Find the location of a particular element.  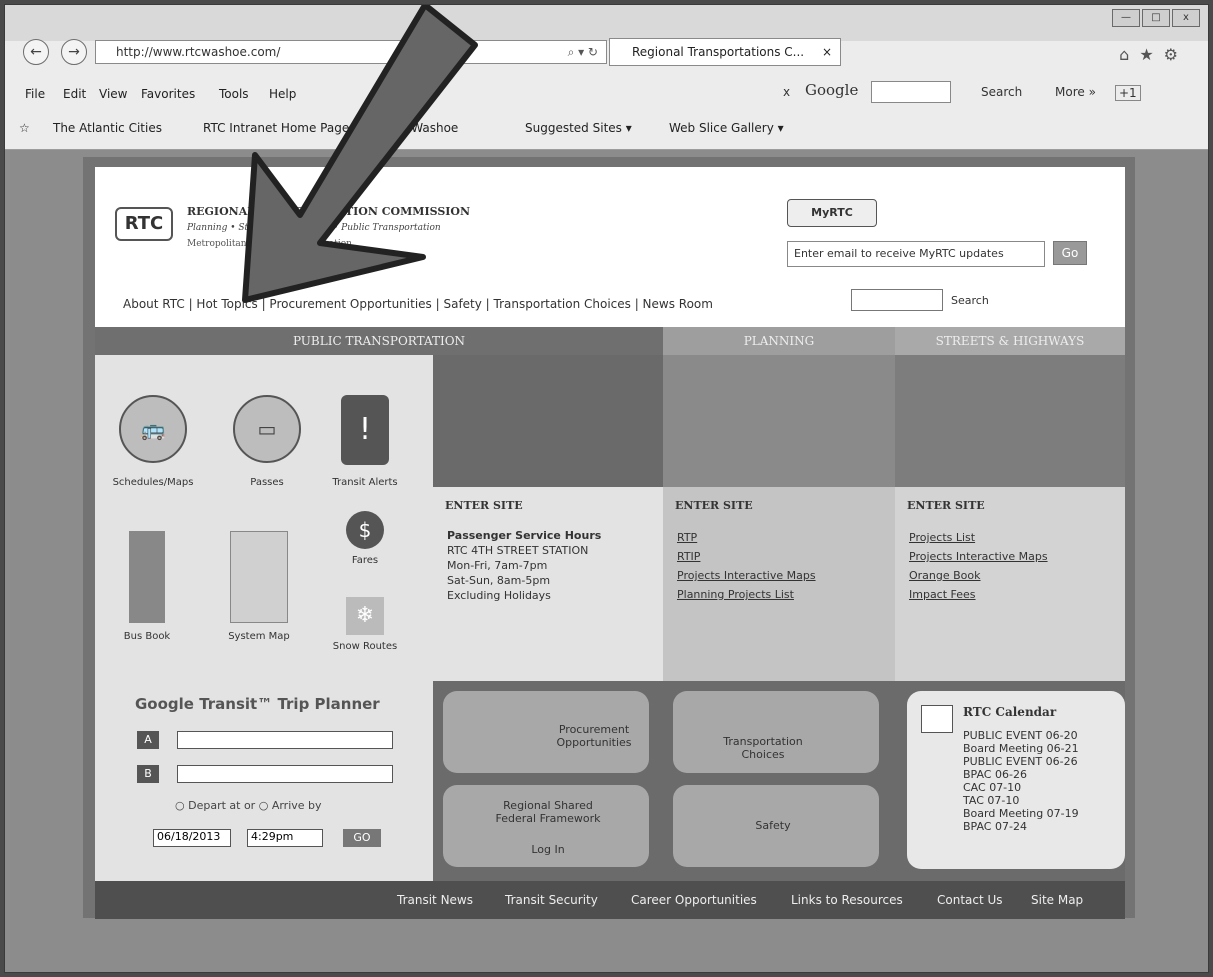

annotation-arrow is located at coordinates (360, 154).